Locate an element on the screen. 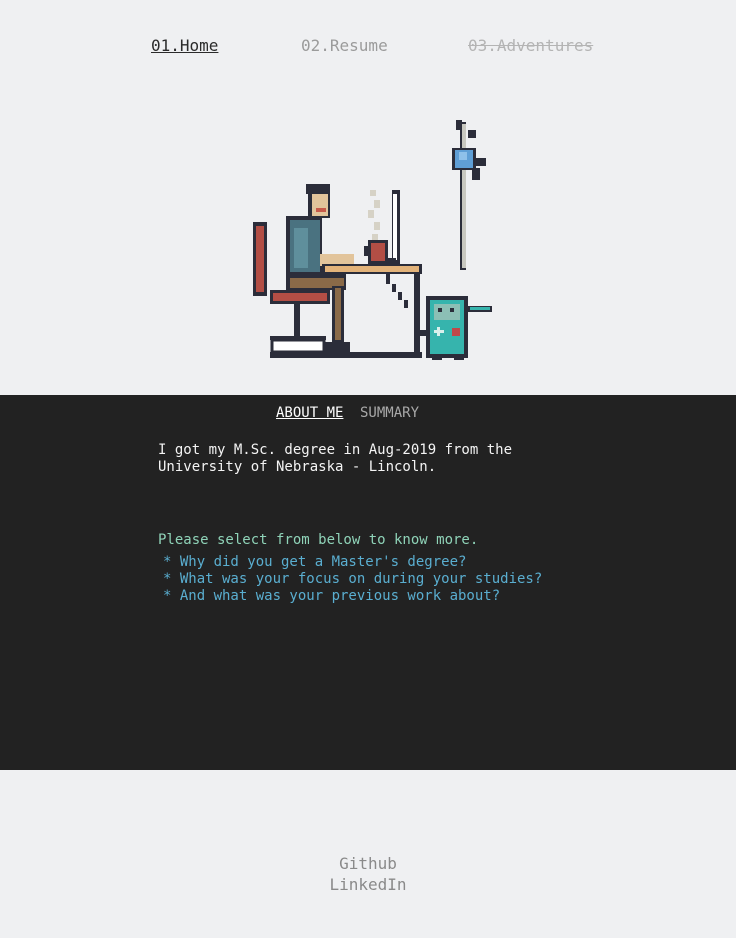  linkedin-link: LinkedIn is located at coordinates (368, 884).